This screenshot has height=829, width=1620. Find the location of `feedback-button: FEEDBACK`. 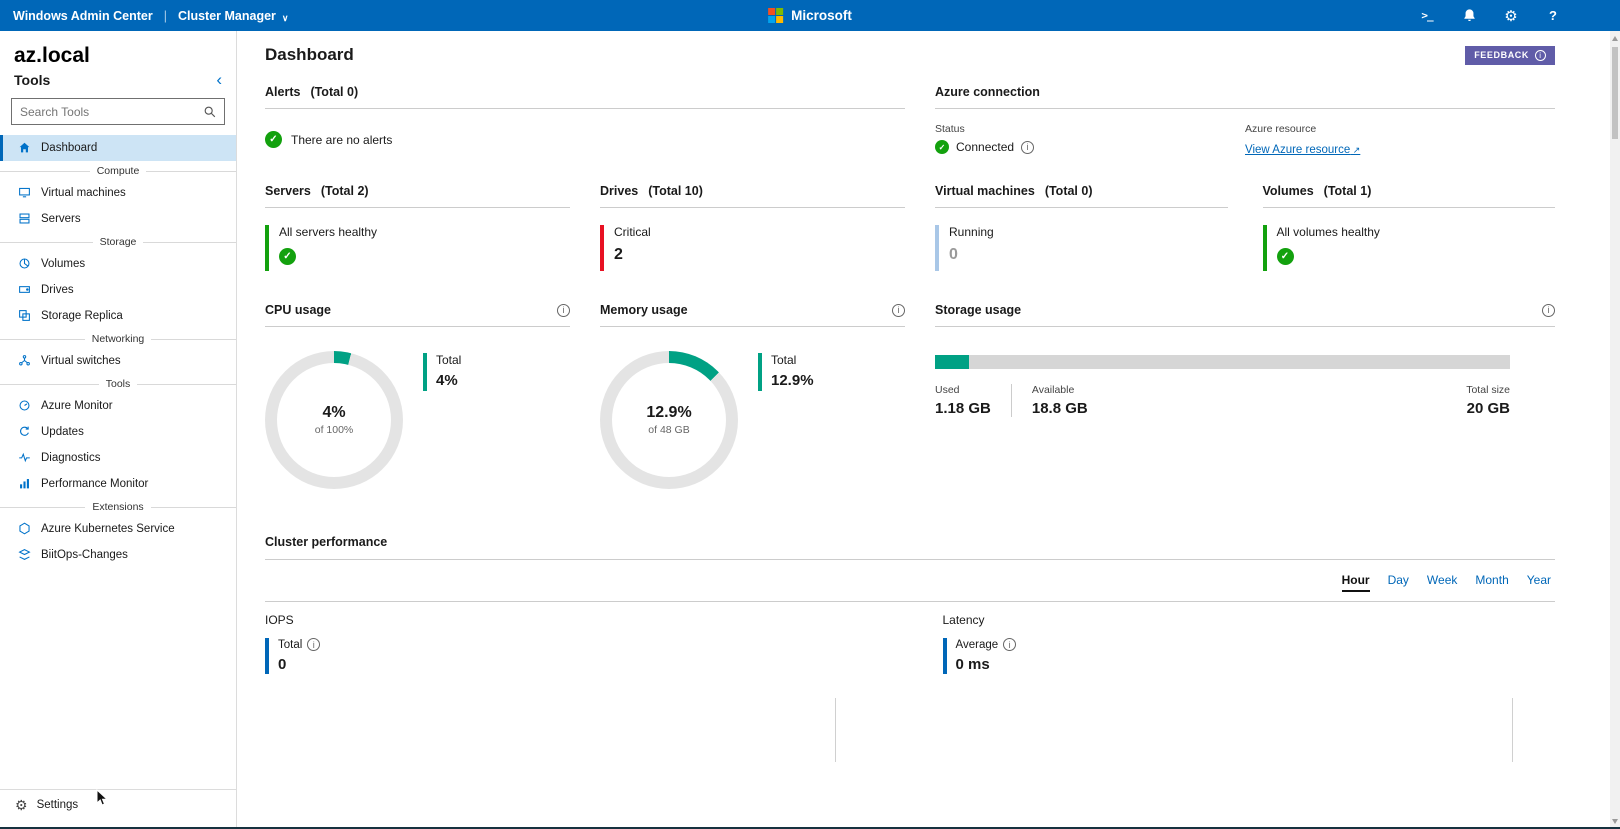

feedback-button: FEEDBACK is located at coordinates (1510, 55).